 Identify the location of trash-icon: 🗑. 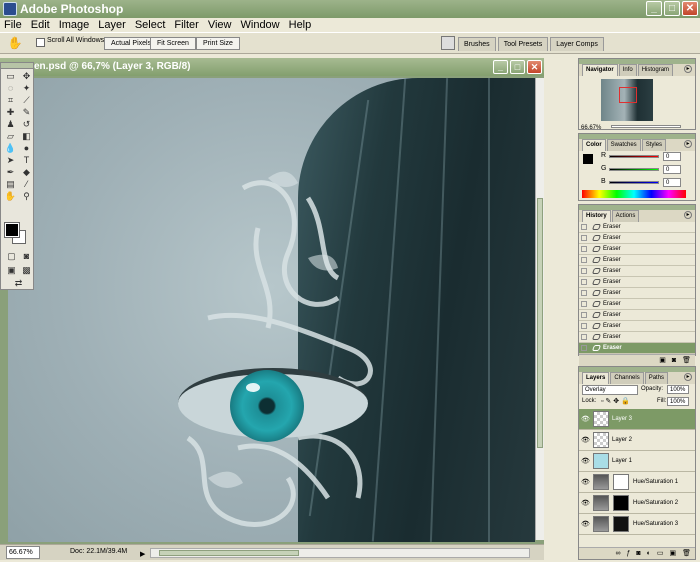
(686, 553).